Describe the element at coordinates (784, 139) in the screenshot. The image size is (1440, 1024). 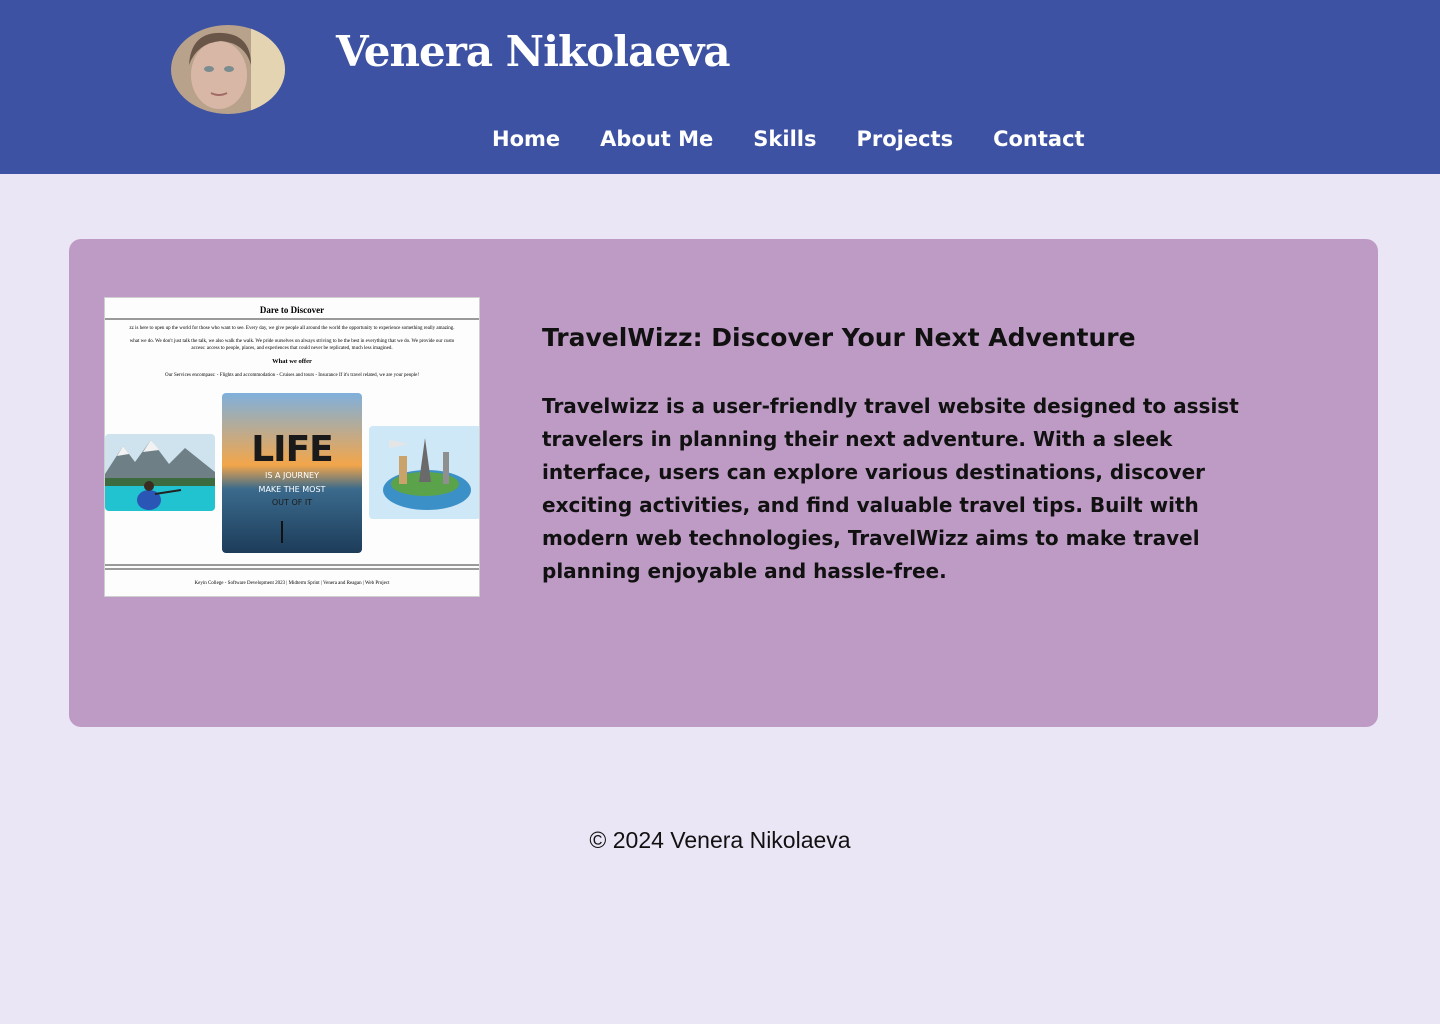
I see `nav-link-skills: Skills` at that location.